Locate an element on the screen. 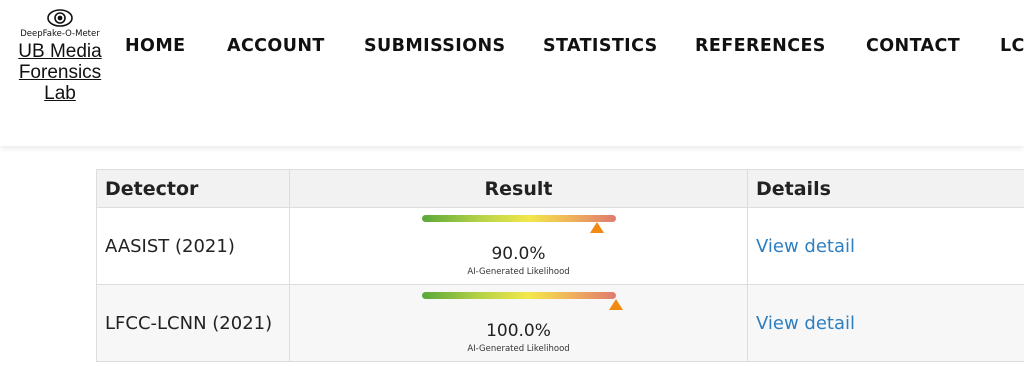 The width and height of the screenshot is (1024, 366). result-cell: 100.0% AI-Generated Likelihood is located at coordinates (518, 323).